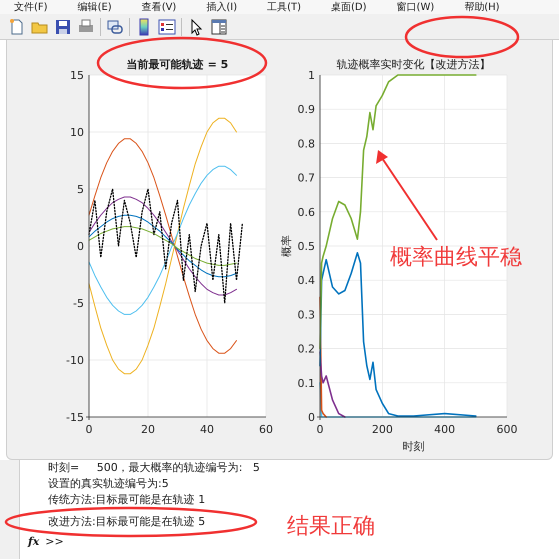 The image size is (559, 559). What do you see at coordinates (127, 500) in the screenshot?
I see `console-line: 传统方法:目标最可能是在轨迹 1` at bounding box center [127, 500].